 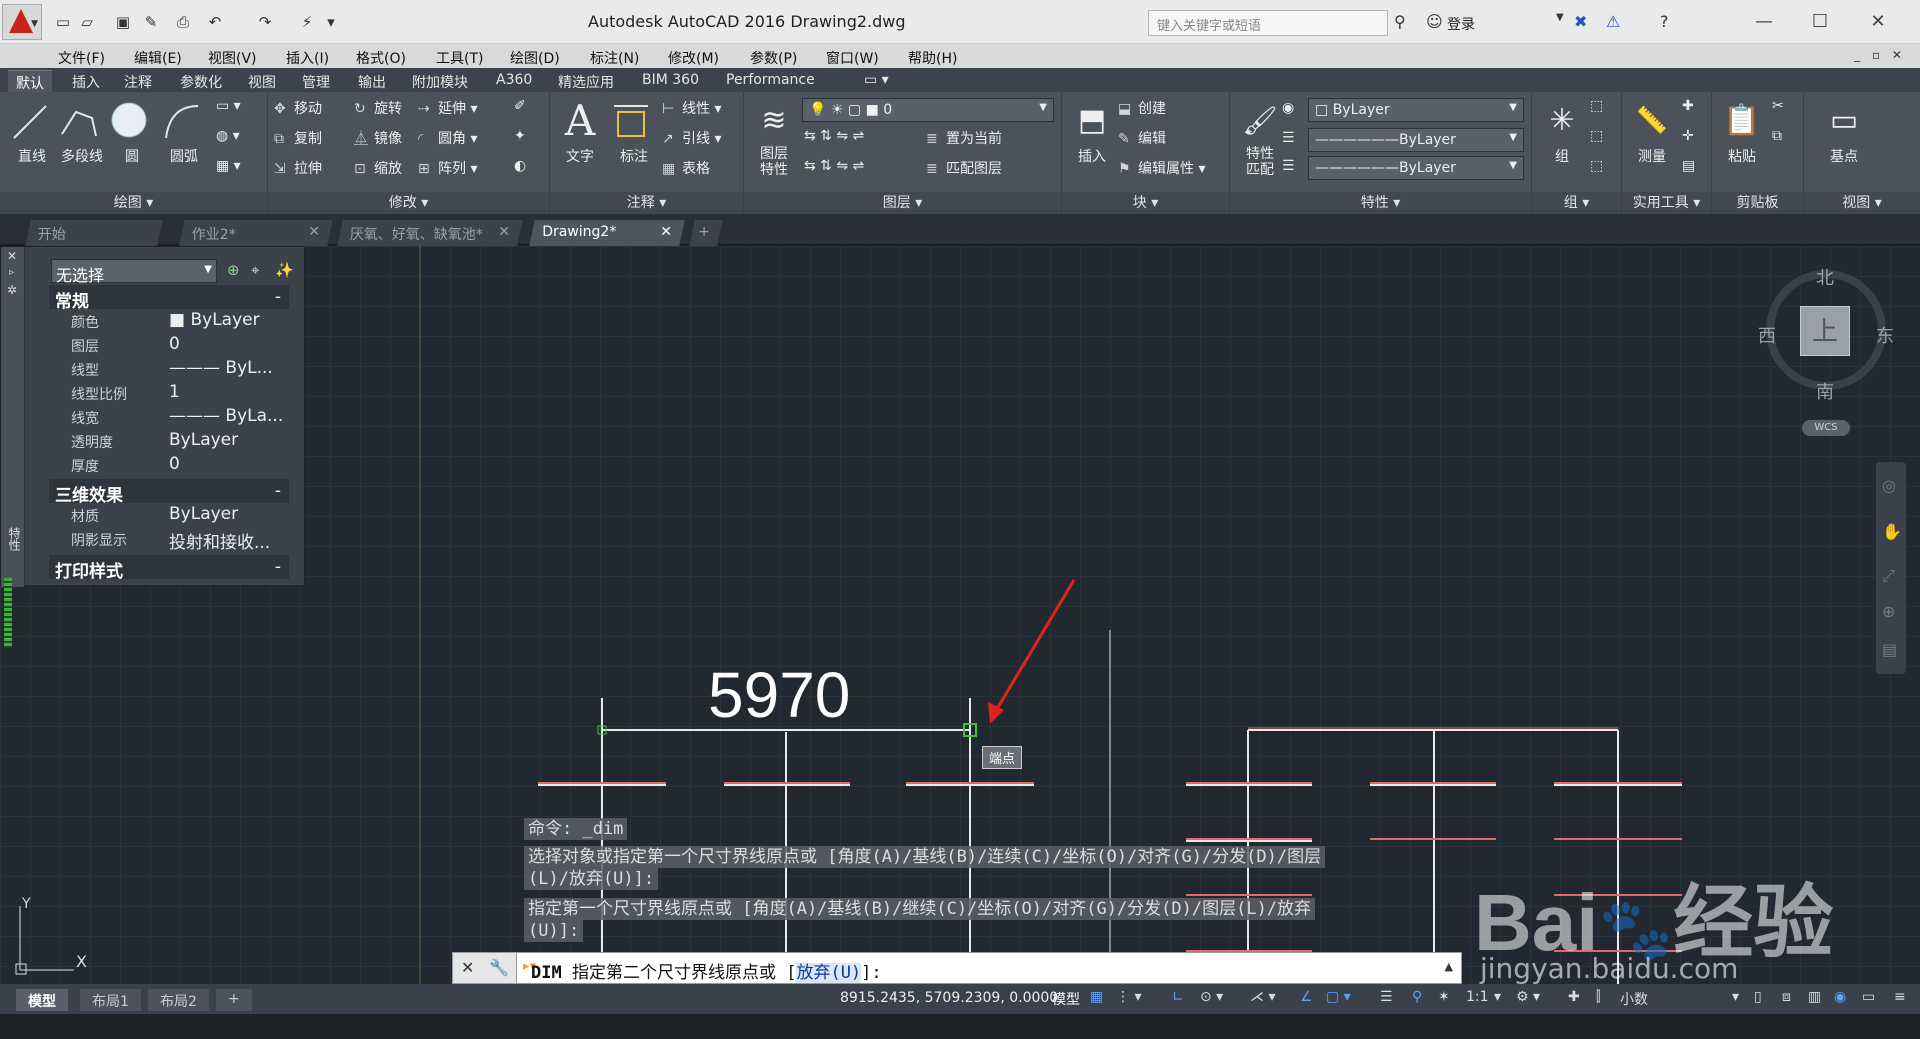 What do you see at coordinates (1400, 21) in the screenshot?
I see `binoculars-icon: ⚲` at bounding box center [1400, 21].